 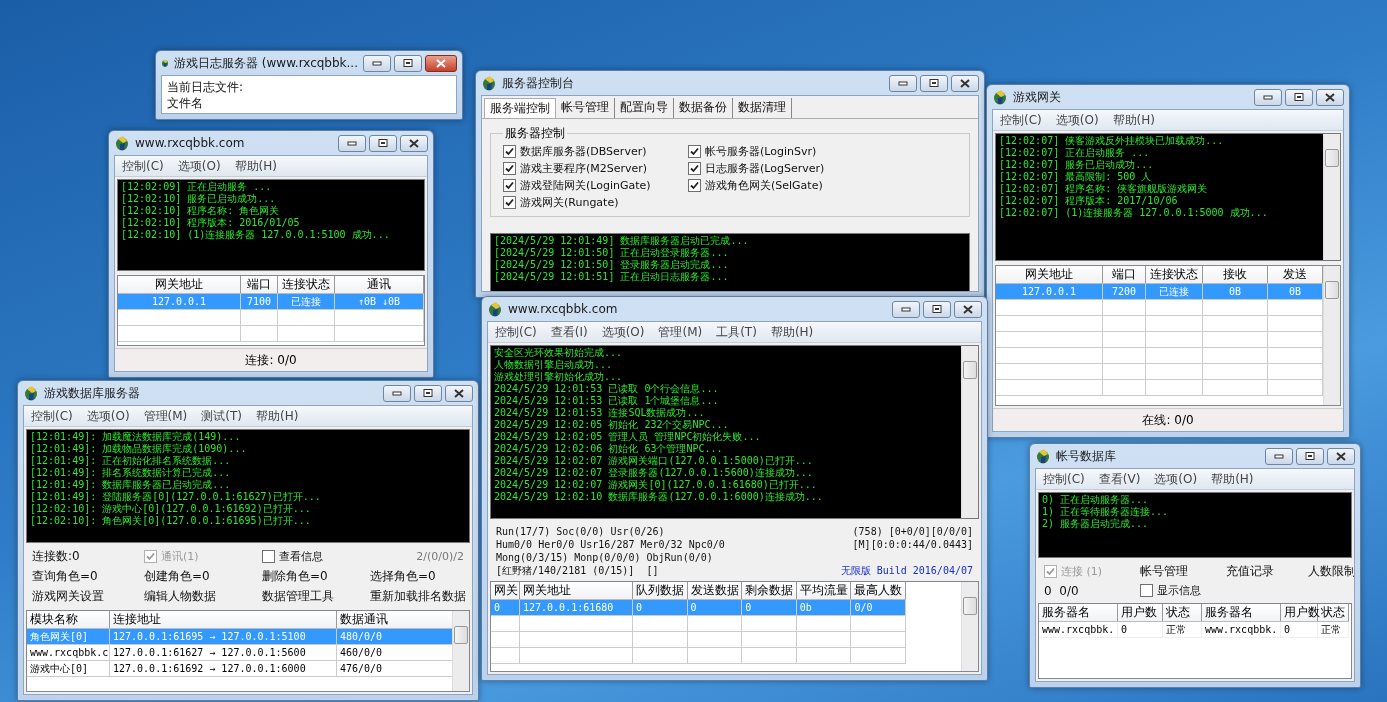 What do you see at coordinates (418, 596) in the screenshot?
I see `action-link: 重新加载排名数据` at bounding box center [418, 596].